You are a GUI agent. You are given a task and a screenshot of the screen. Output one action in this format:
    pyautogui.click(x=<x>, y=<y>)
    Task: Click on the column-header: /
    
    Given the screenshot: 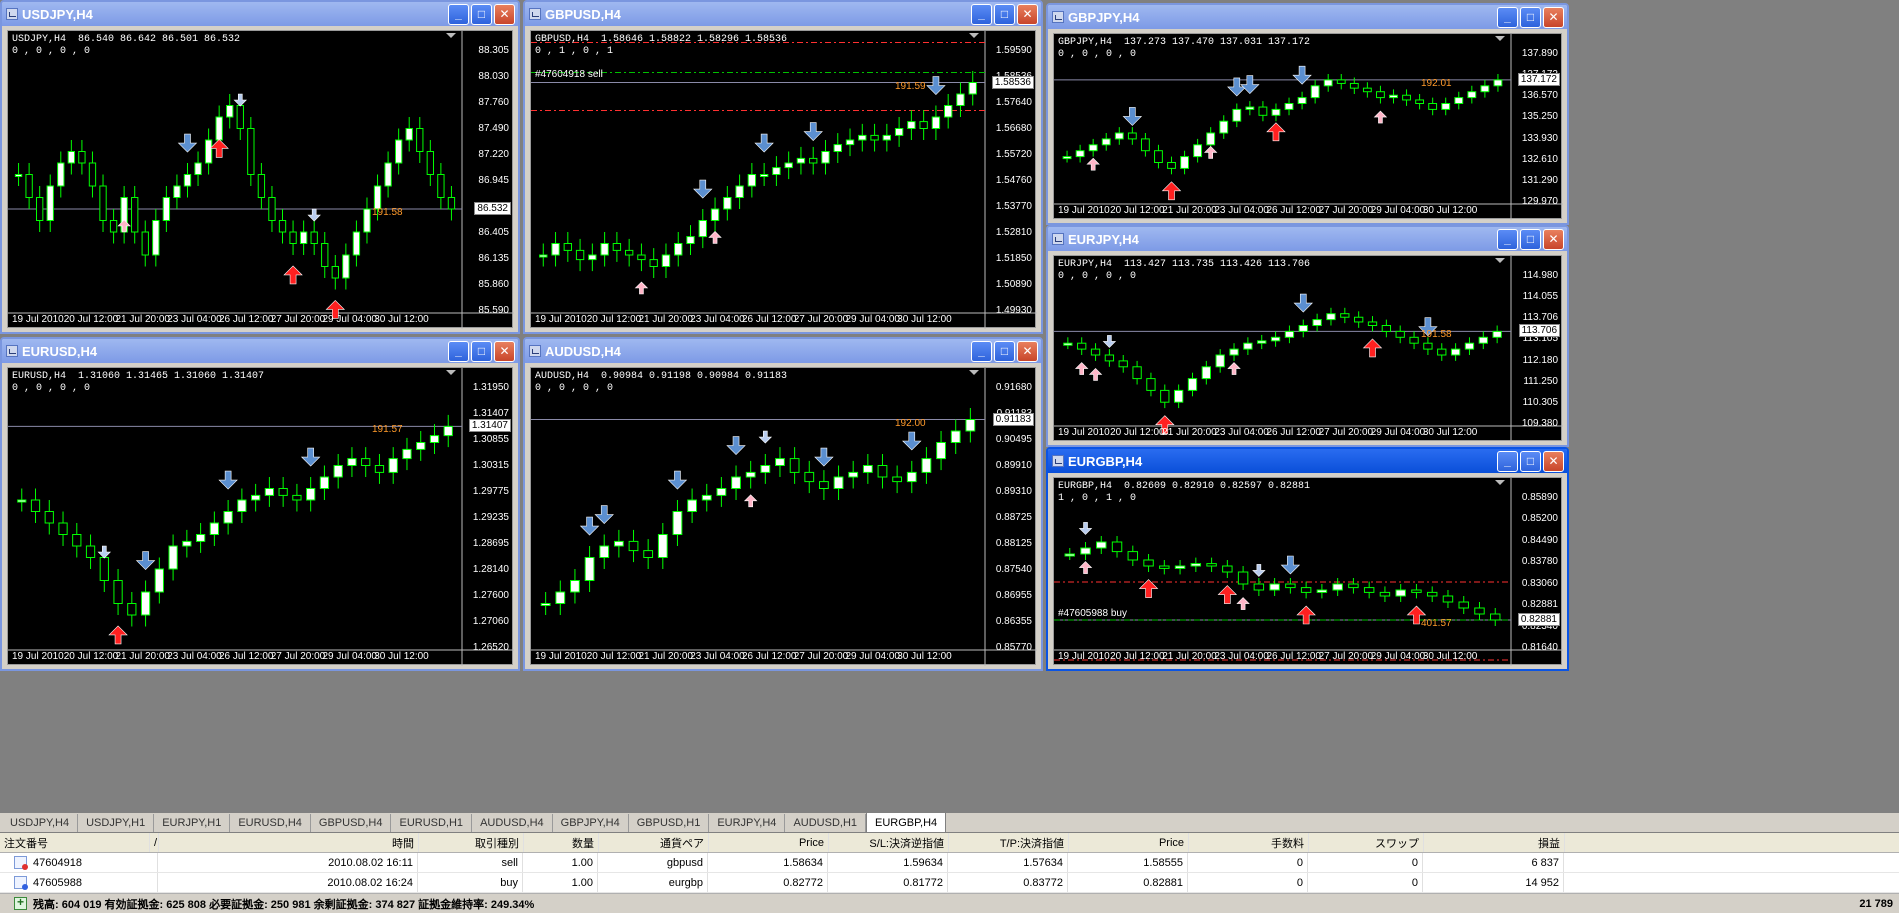 What is the action you would take?
    pyautogui.click(x=154, y=842)
    